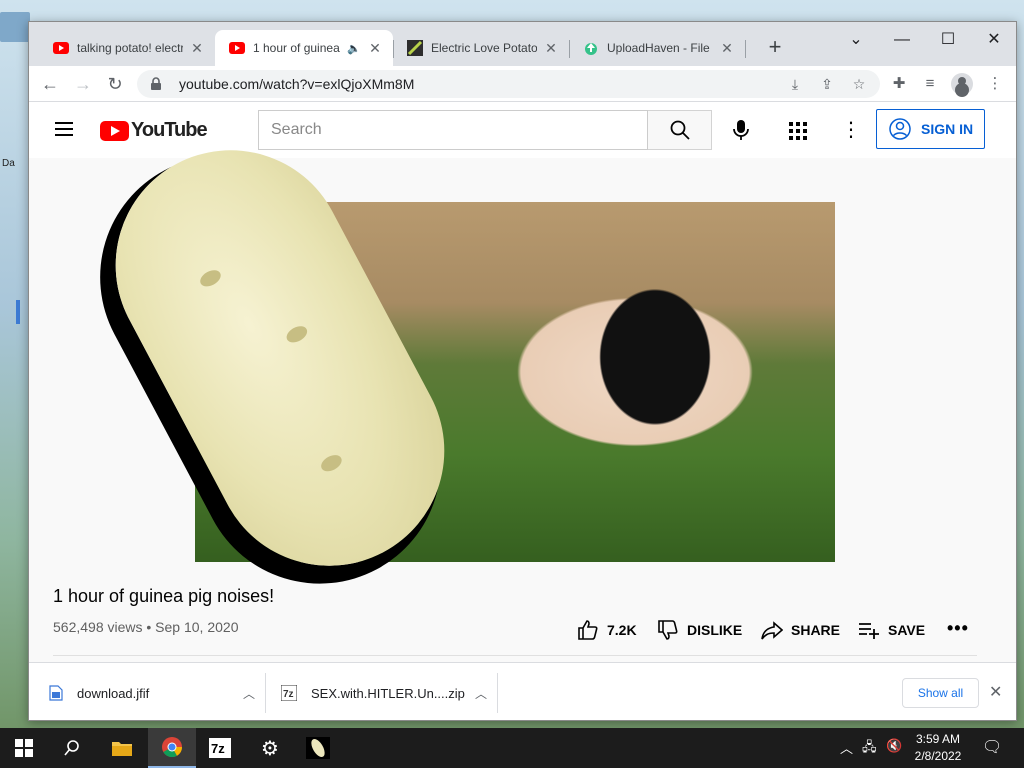  Describe the element at coordinates (127, 48) in the screenshot. I see `tab-talking-potato: talking potato! electr ✕` at that location.